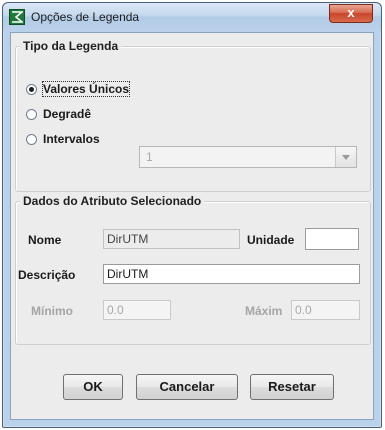  I want to click on close-button: x, so click(351, 13).